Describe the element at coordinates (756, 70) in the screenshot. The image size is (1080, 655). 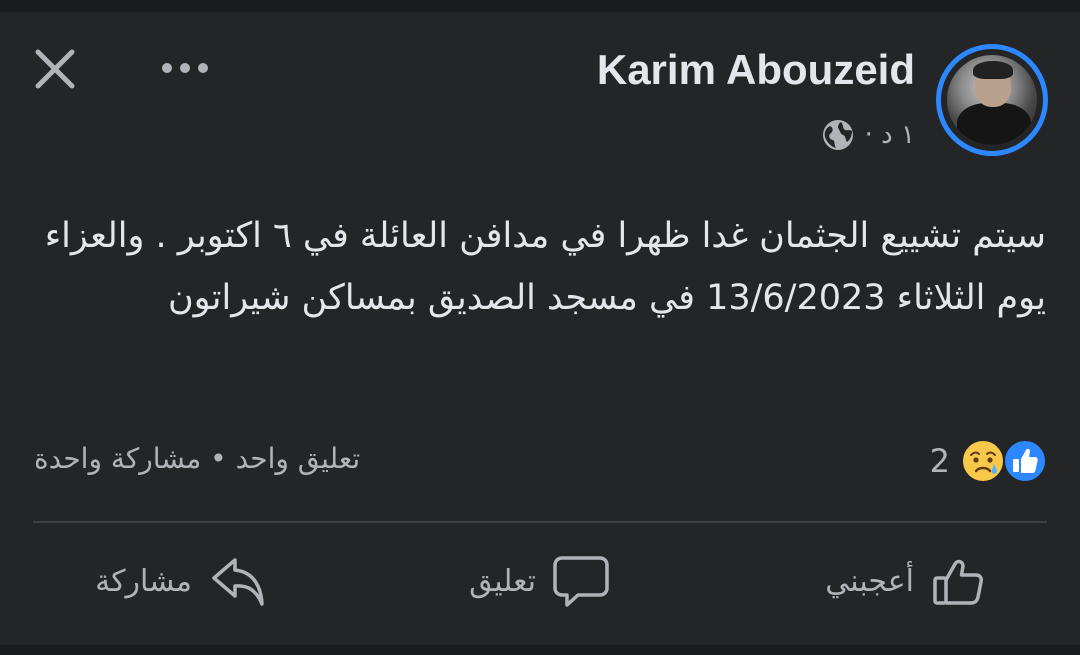
I see `author-name: Karim Abouzeid` at that location.